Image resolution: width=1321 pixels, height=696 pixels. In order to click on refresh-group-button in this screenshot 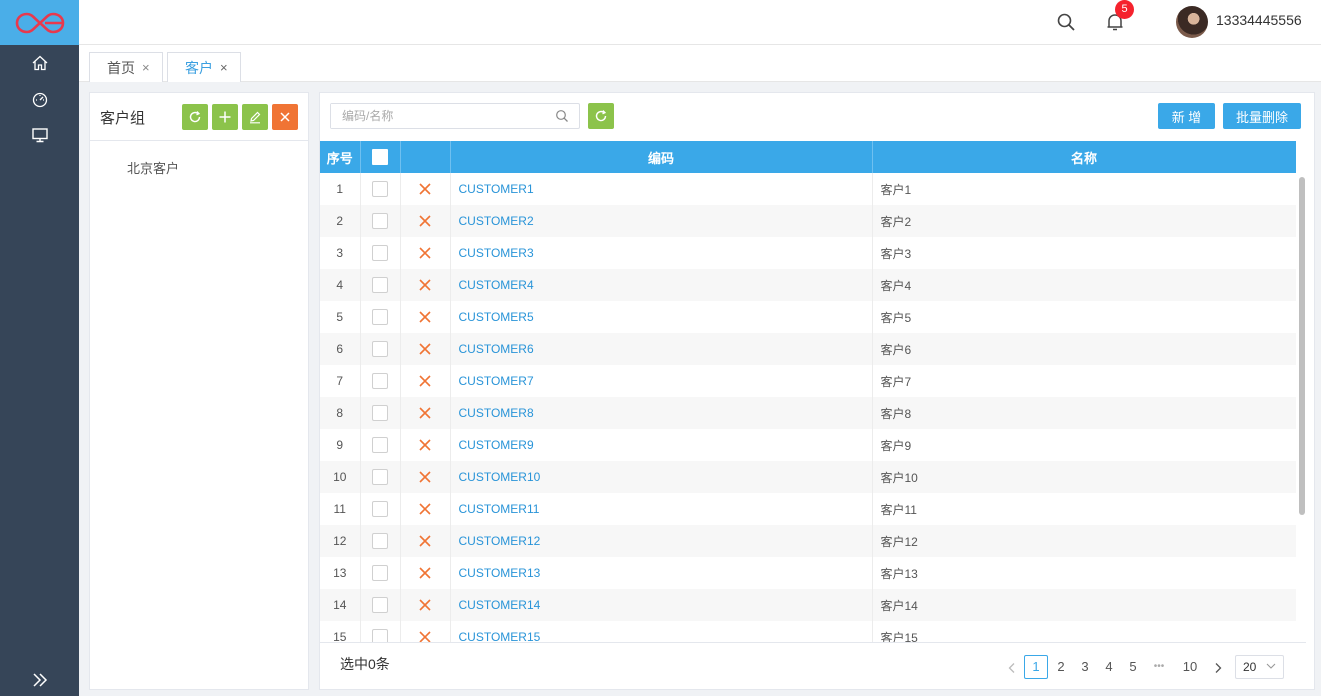, I will do `click(195, 117)`.